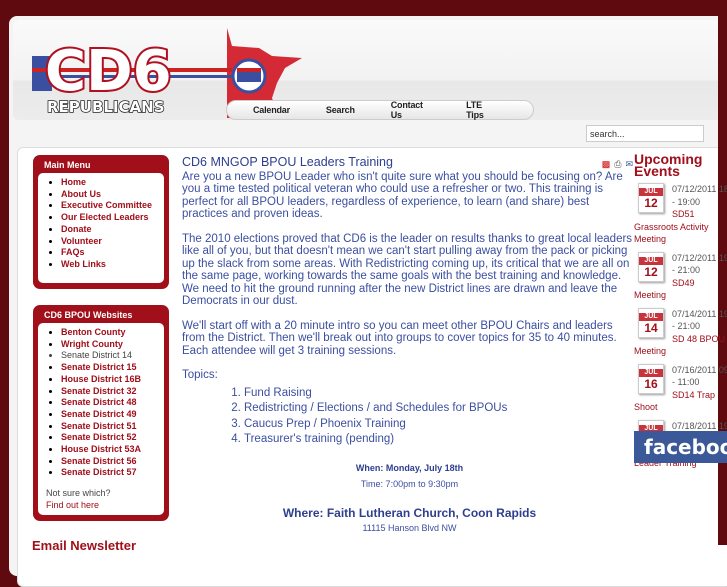  Describe the element at coordinates (409, 484) in the screenshot. I see `event-time: Time: 7:00pm to 9:30pm` at that location.